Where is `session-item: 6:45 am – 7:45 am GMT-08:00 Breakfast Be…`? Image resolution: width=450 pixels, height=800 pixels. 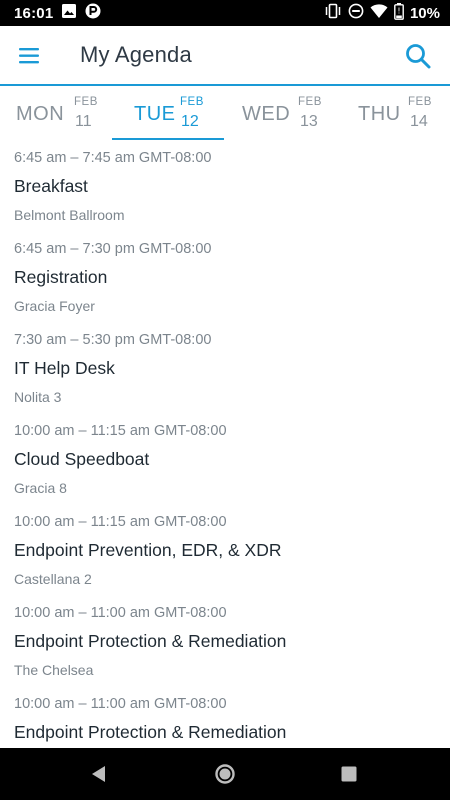
session-item: 6:45 am – 7:45 am GMT-08:00 Breakfast Be… is located at coordinates (225, 187).